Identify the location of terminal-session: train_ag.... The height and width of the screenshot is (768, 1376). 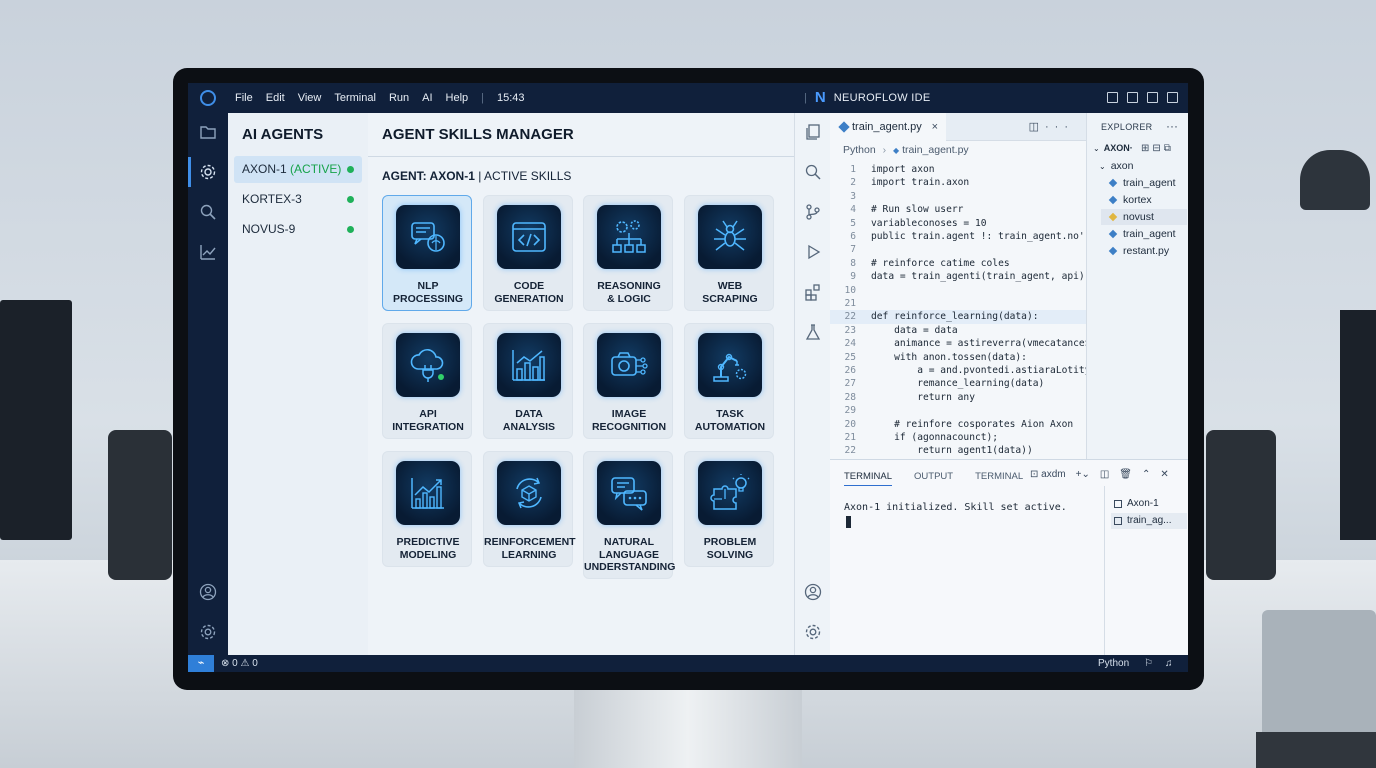
(1149, 521).